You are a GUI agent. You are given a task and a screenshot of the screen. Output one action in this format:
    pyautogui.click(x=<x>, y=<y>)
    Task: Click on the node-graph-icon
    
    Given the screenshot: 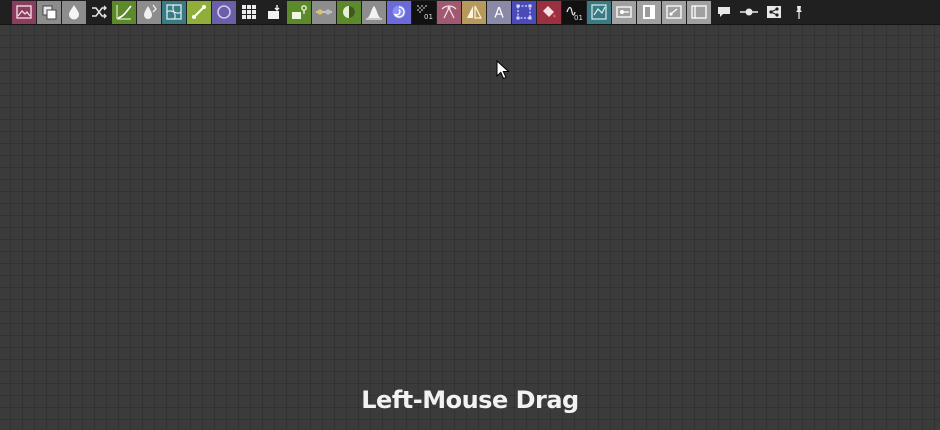 What is the action you would take?
    pyautogui.click(x=674, y=12)
    